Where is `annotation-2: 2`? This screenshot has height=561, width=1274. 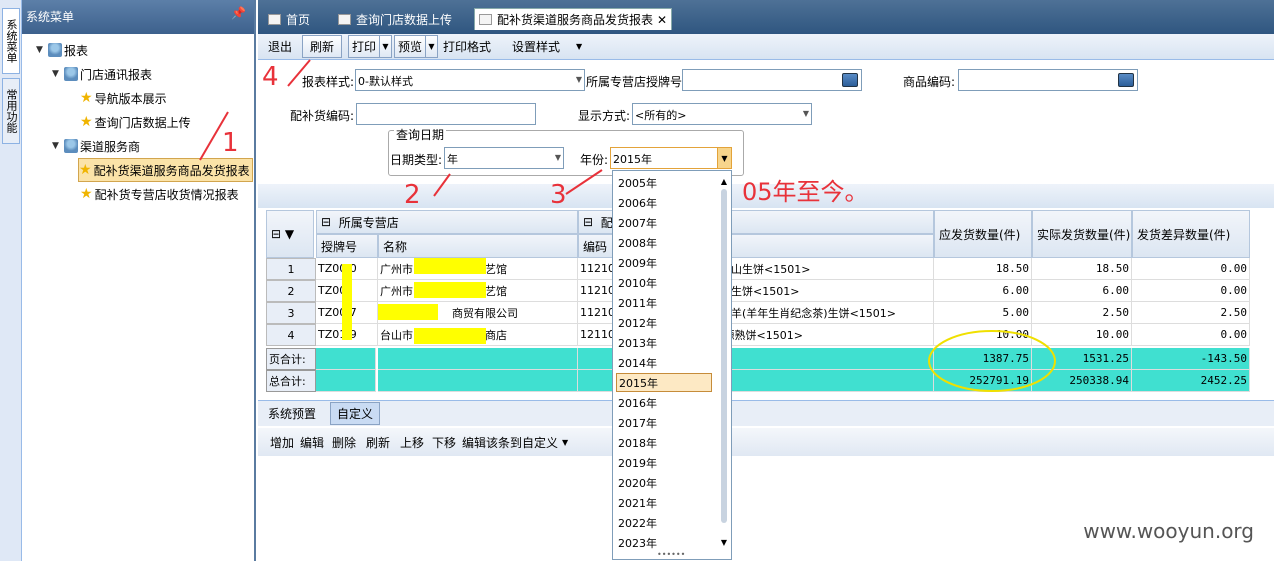
annotation-2: 2 is located at coordinates (412, 195).